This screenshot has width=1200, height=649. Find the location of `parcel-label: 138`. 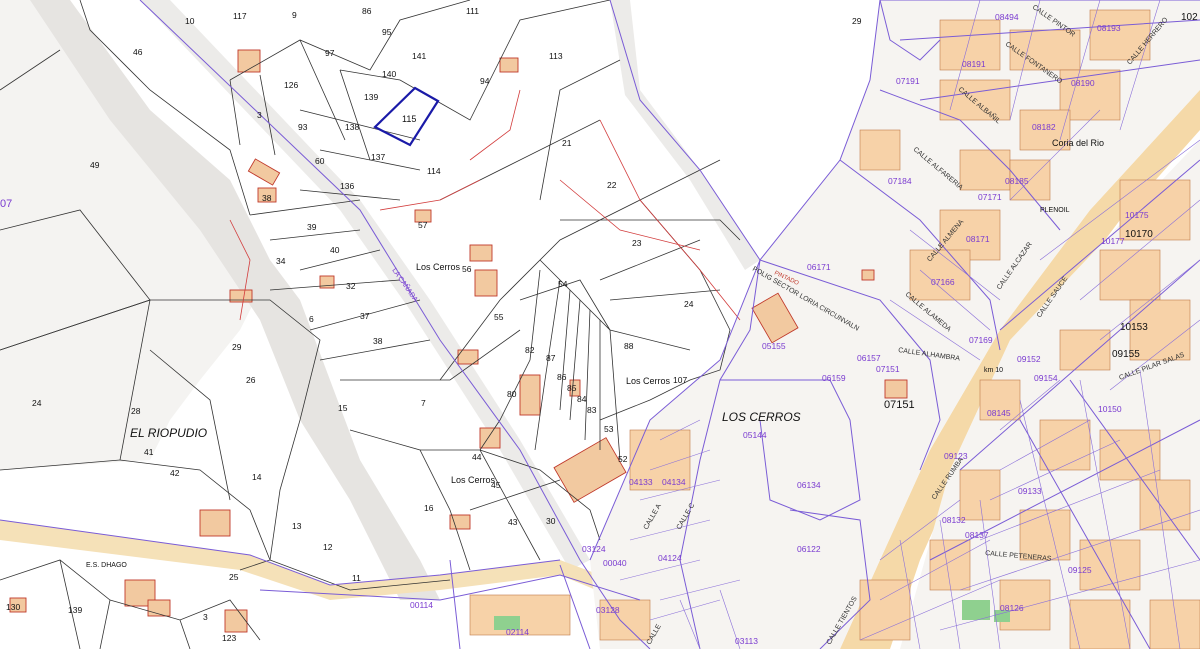

parcel-label: 138 is located at coordinates (352, 127).